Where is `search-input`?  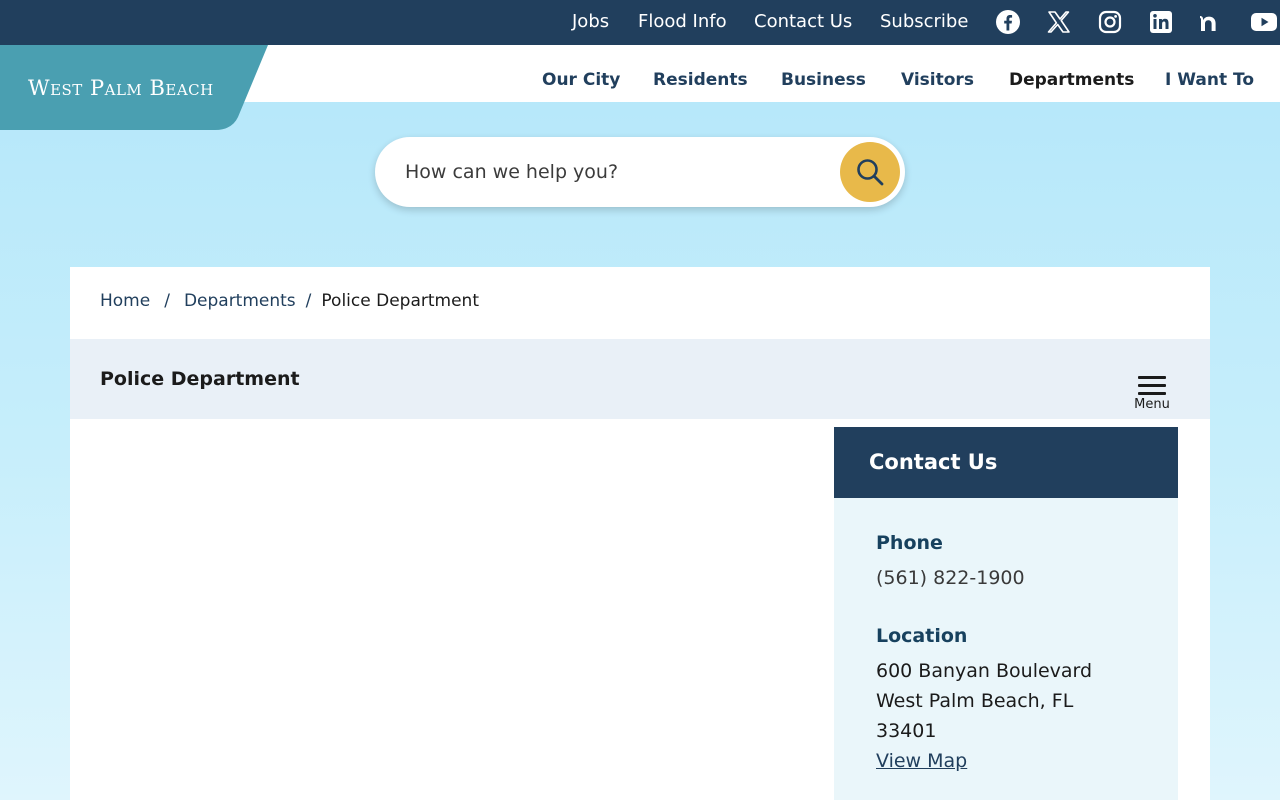
search-input is located at coordinates (620, 172).